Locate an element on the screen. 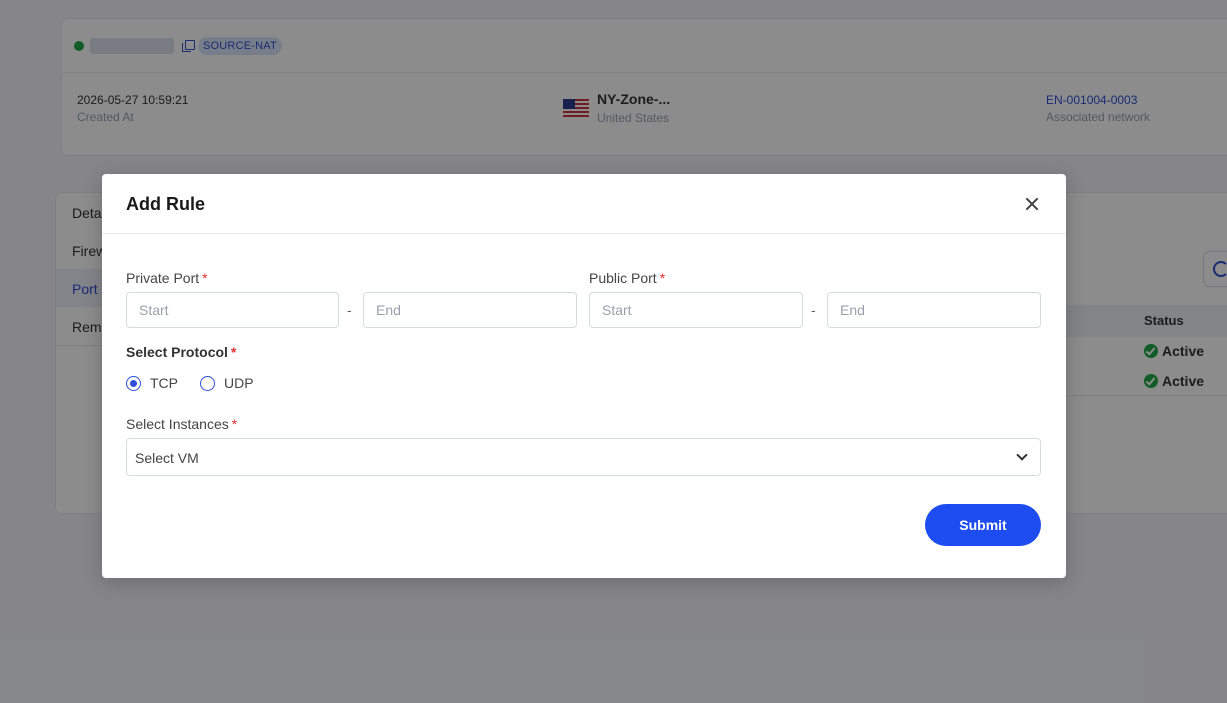  protocol-option-label: UDP is located at coordinates (239, 382).